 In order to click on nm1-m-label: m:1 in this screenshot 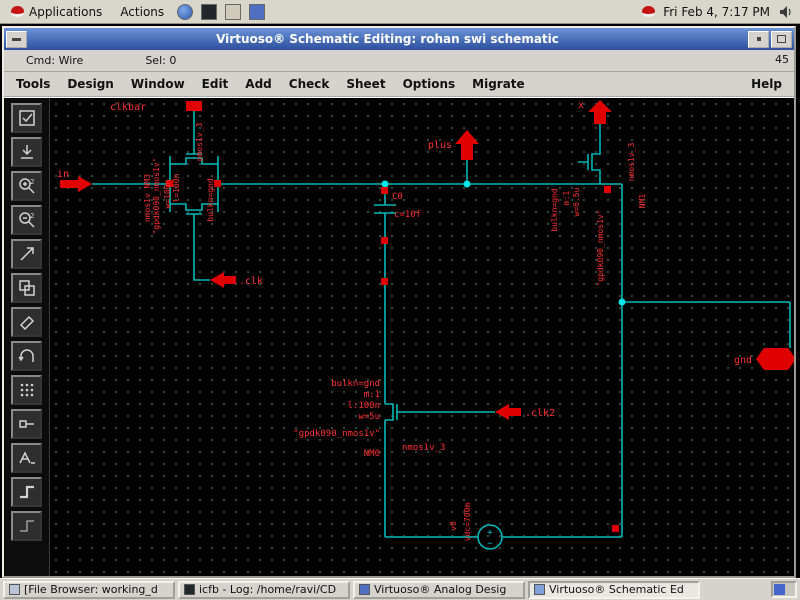, I will do `click(566, 198)`.